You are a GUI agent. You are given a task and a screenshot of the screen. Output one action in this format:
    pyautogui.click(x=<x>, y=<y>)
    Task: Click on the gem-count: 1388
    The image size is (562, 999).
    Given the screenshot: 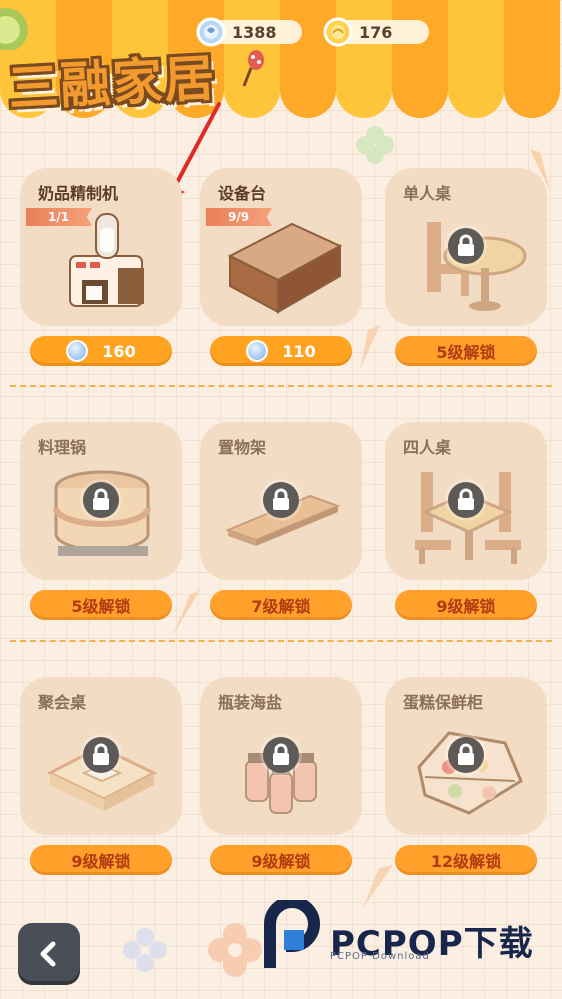 What is the action you would take?
    pyautogui.click(x=254, y=32)
    